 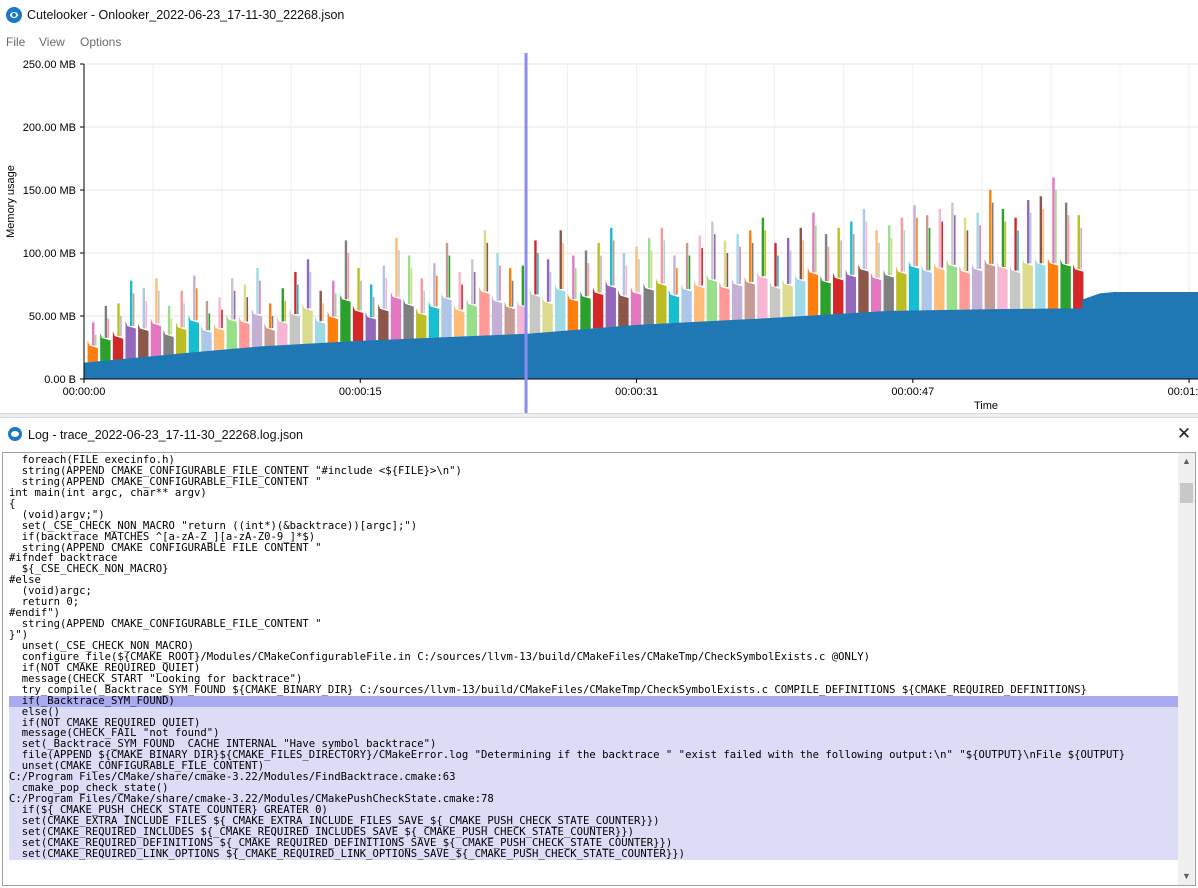 I want to click on log-line: #ifndef backtrace, so click(x=594, y=558).